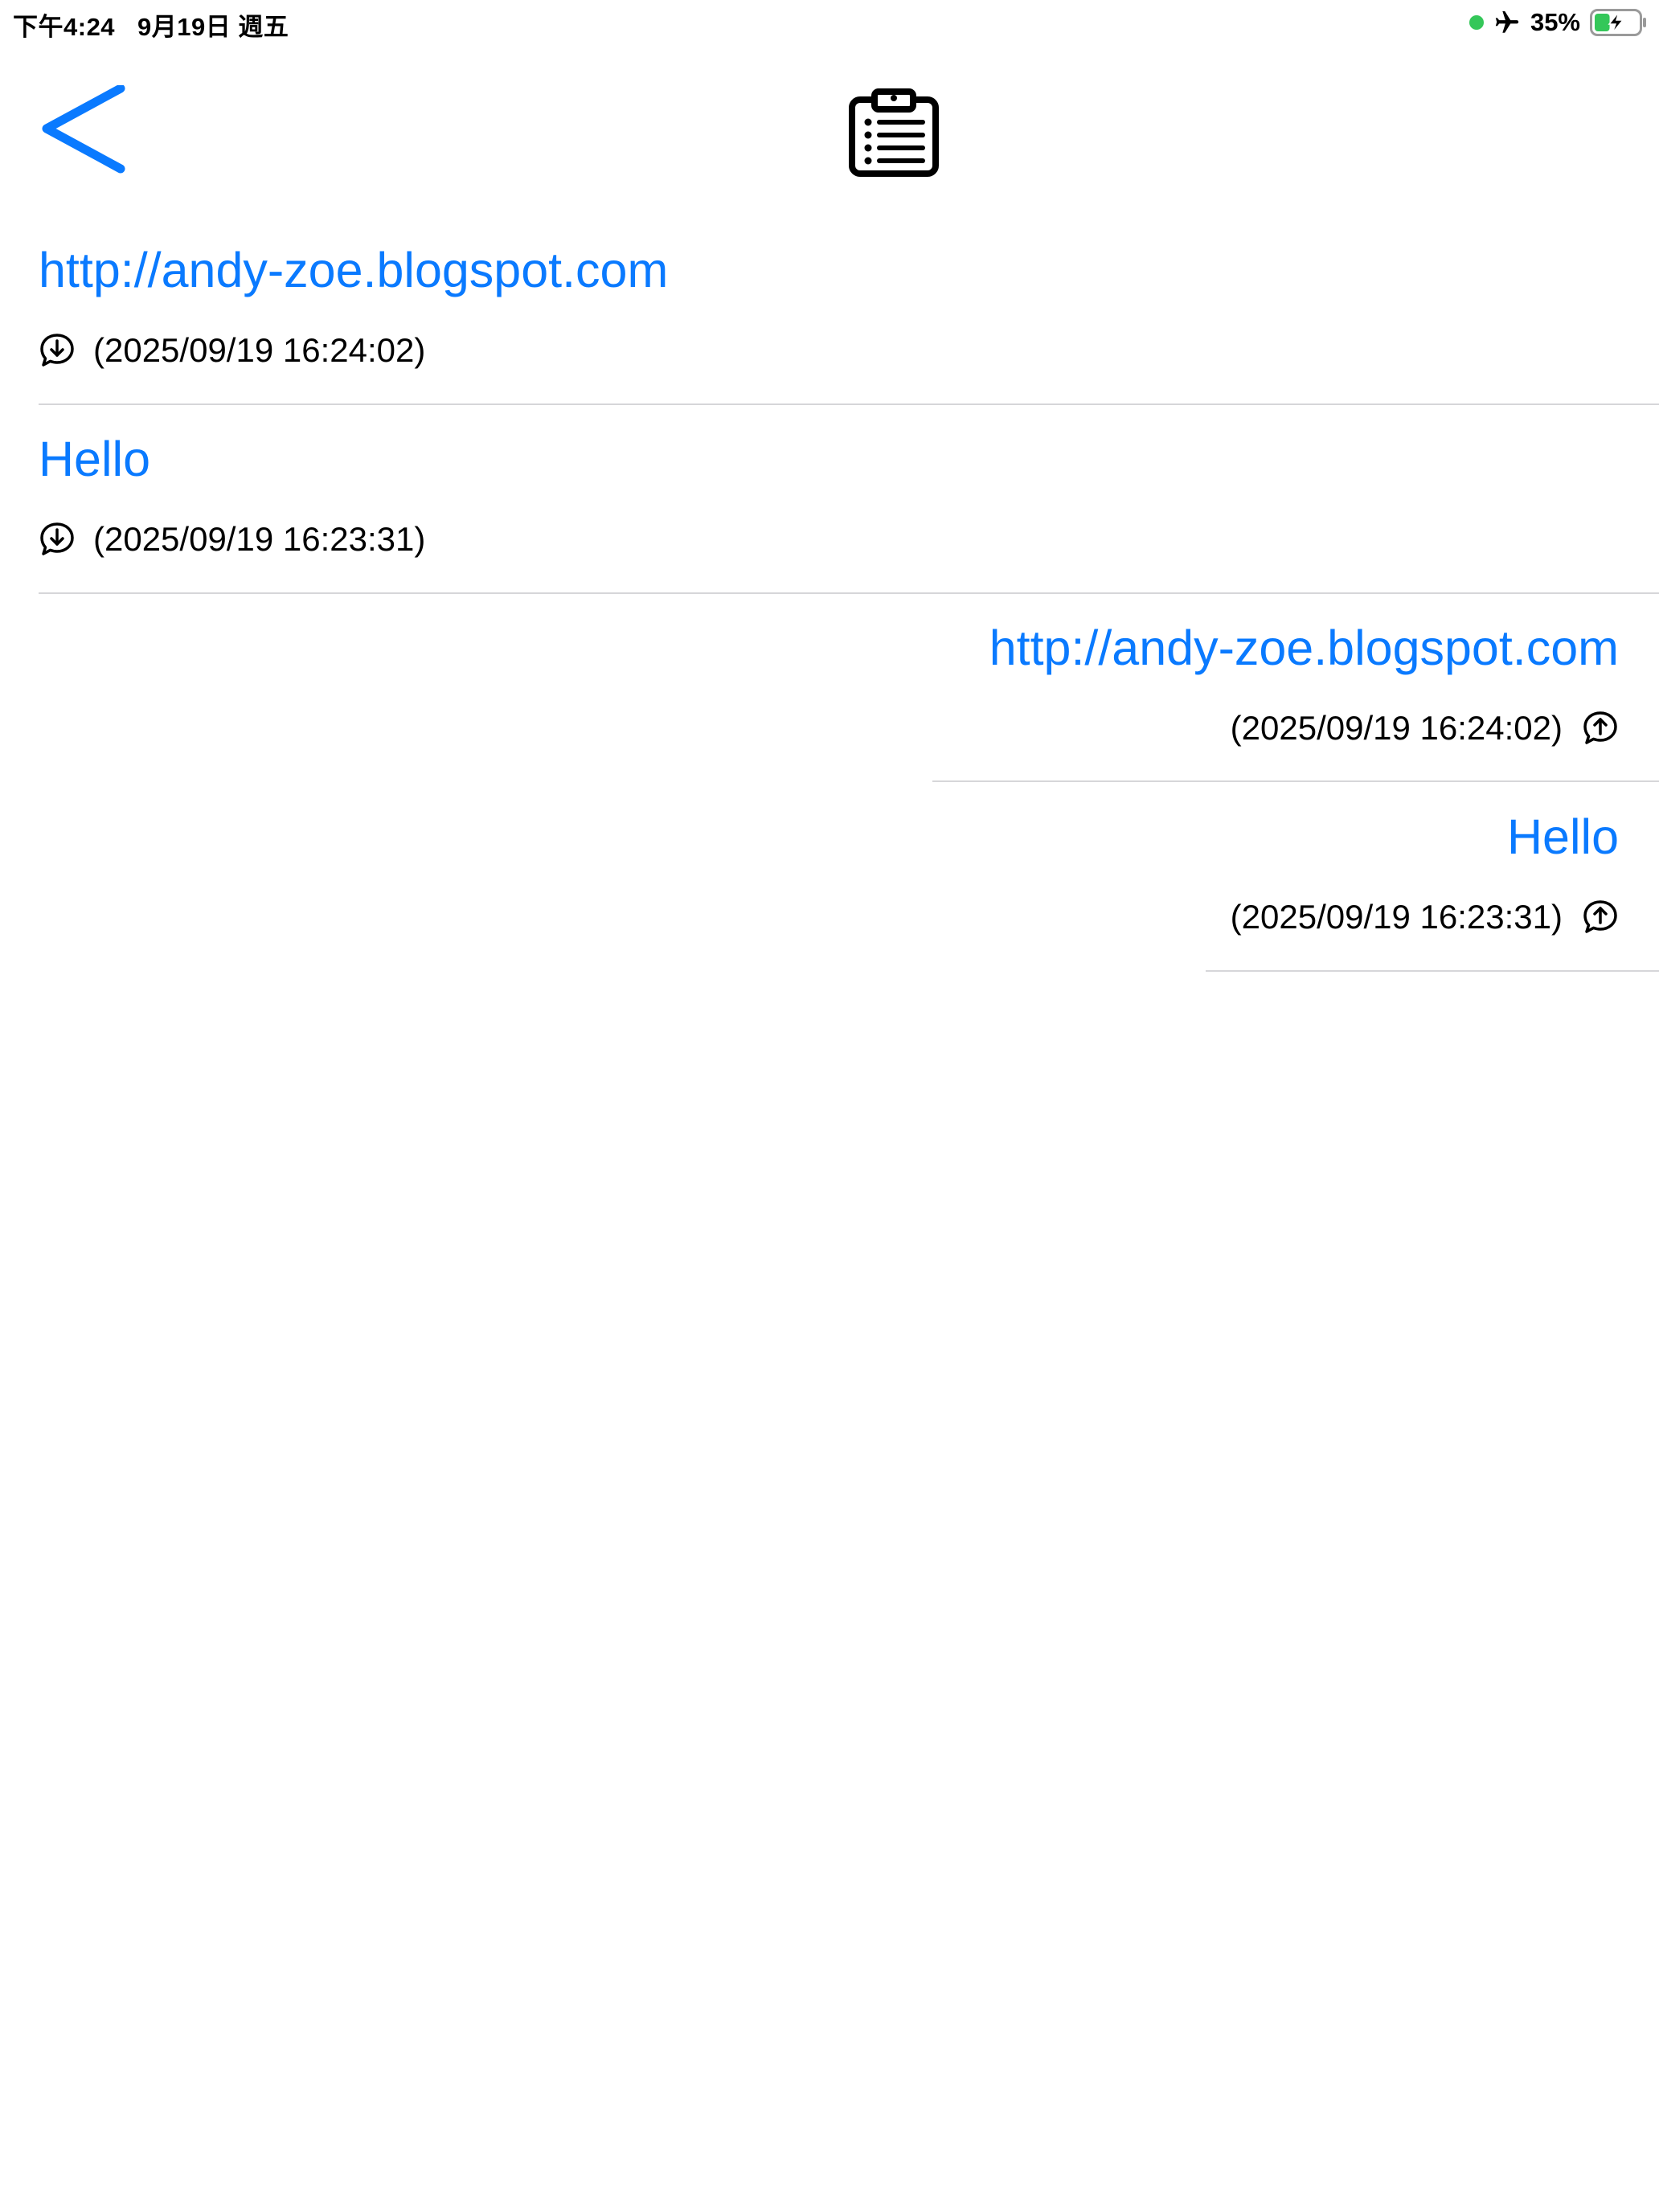  I want to click on battery-charging-icon, so click(1618, 22).